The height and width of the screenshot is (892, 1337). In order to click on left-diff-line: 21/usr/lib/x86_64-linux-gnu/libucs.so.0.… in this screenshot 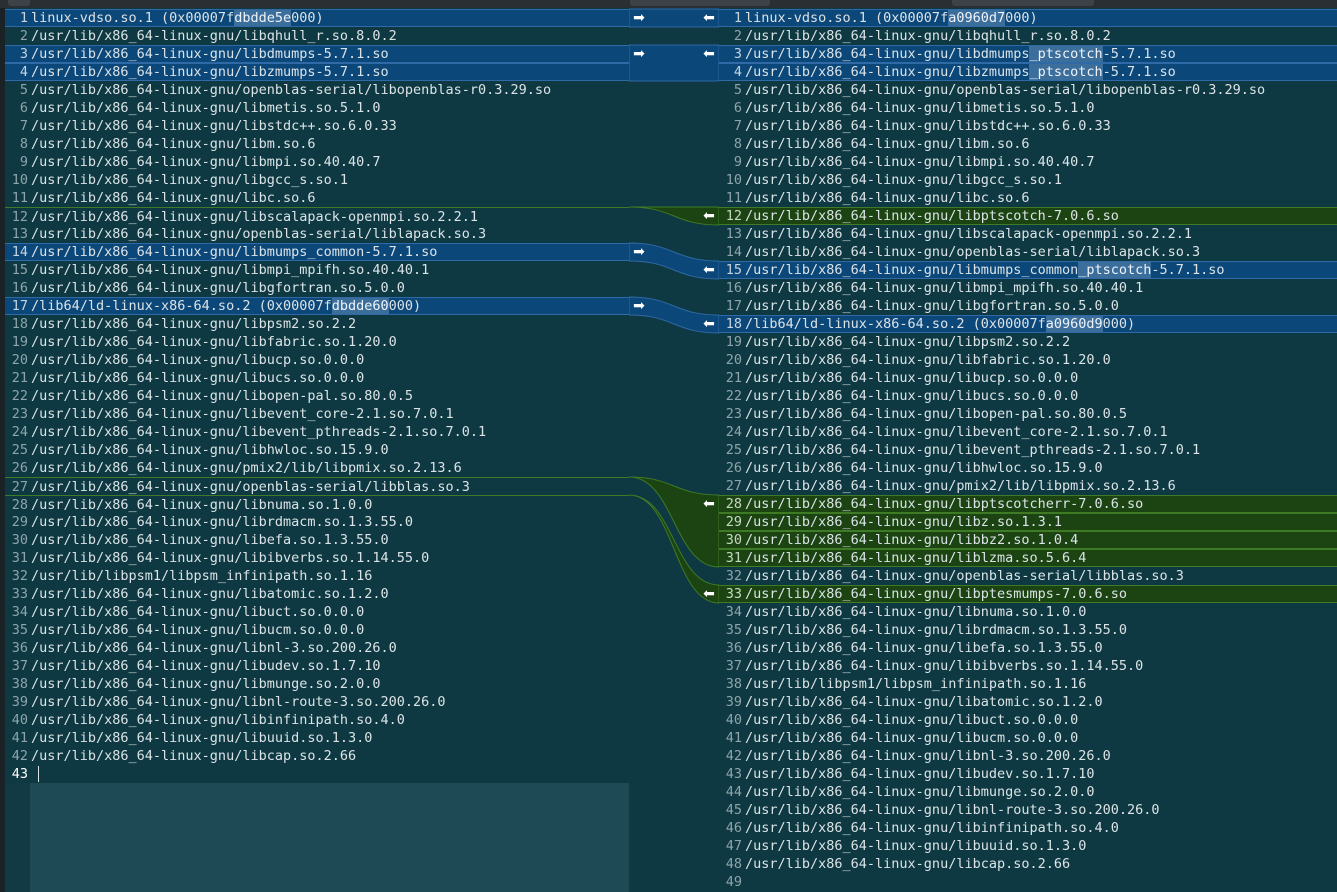, I will do `click(317, 378)`.